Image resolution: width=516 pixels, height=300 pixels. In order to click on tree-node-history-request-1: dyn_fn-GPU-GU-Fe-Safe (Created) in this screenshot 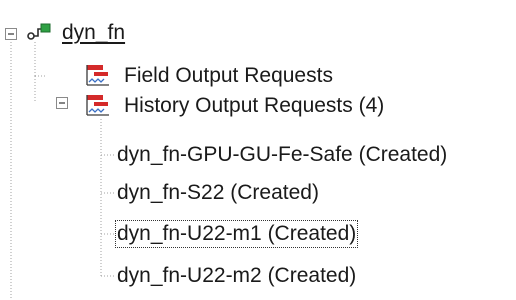, I will do `click(282, 155)`.